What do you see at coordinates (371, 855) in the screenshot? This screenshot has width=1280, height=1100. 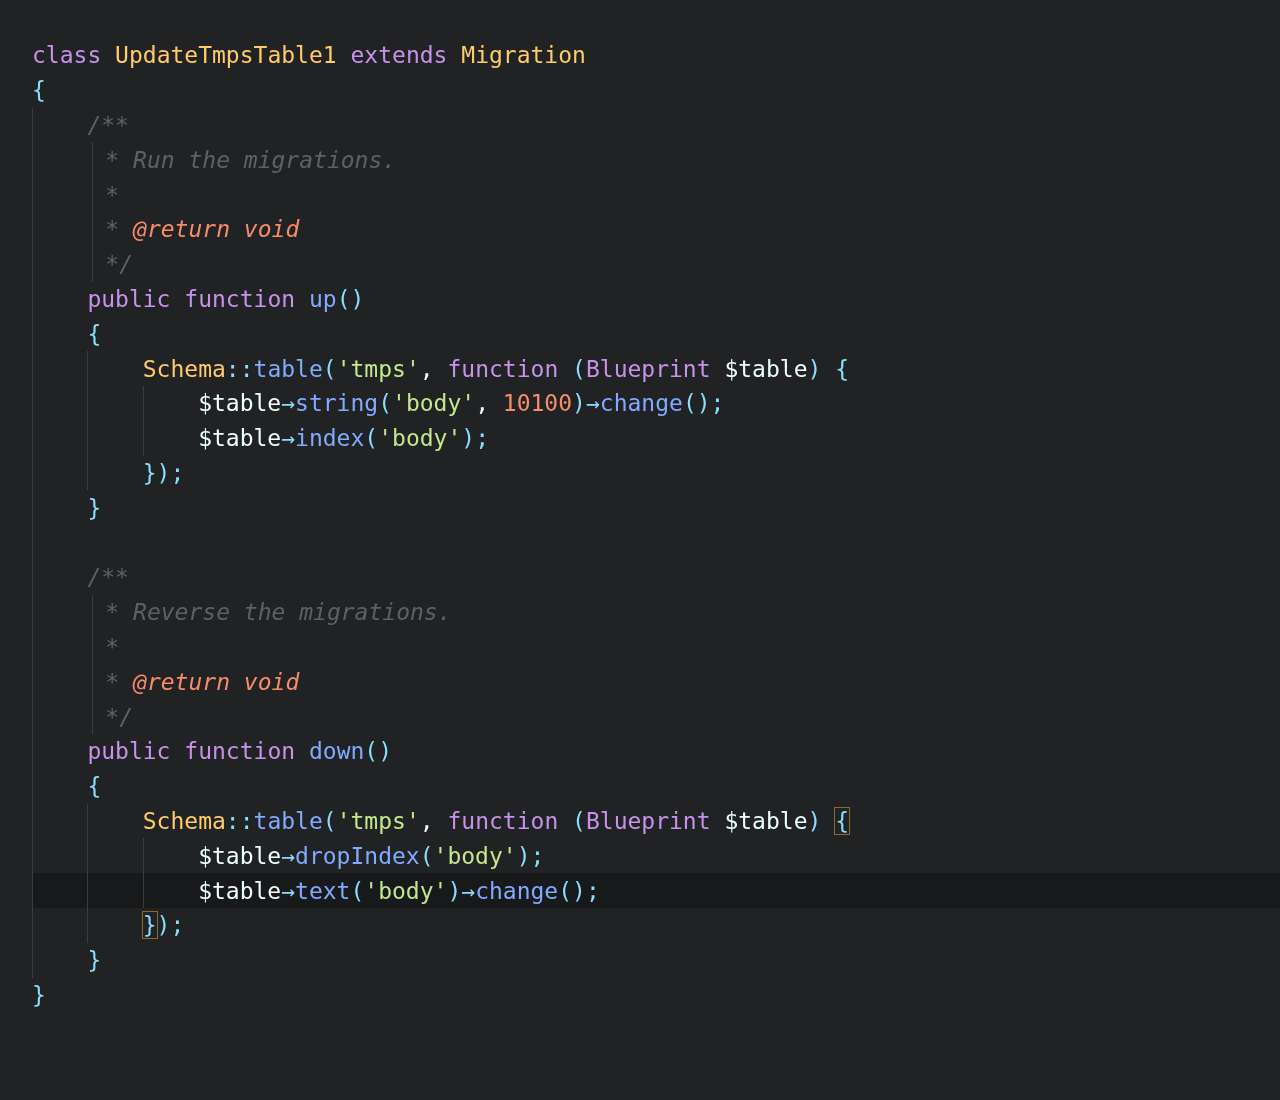 I see `code-line: $table→dropIndex('body');` at bounding box center [371, 855].